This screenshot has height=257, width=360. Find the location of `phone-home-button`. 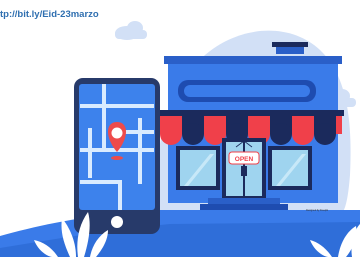

phone-home-button is located at coordinates (117, 222).